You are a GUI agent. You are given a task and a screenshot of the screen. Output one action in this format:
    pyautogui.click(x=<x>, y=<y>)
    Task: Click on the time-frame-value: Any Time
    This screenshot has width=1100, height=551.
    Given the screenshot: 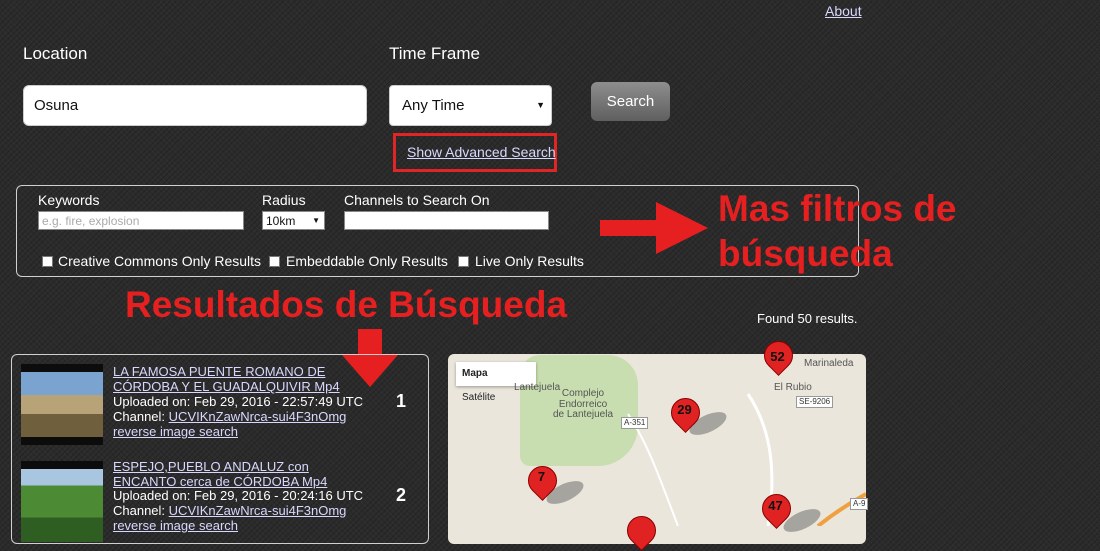 What is the action you would take?
    pyautogui.click(x=433, y=105)
    